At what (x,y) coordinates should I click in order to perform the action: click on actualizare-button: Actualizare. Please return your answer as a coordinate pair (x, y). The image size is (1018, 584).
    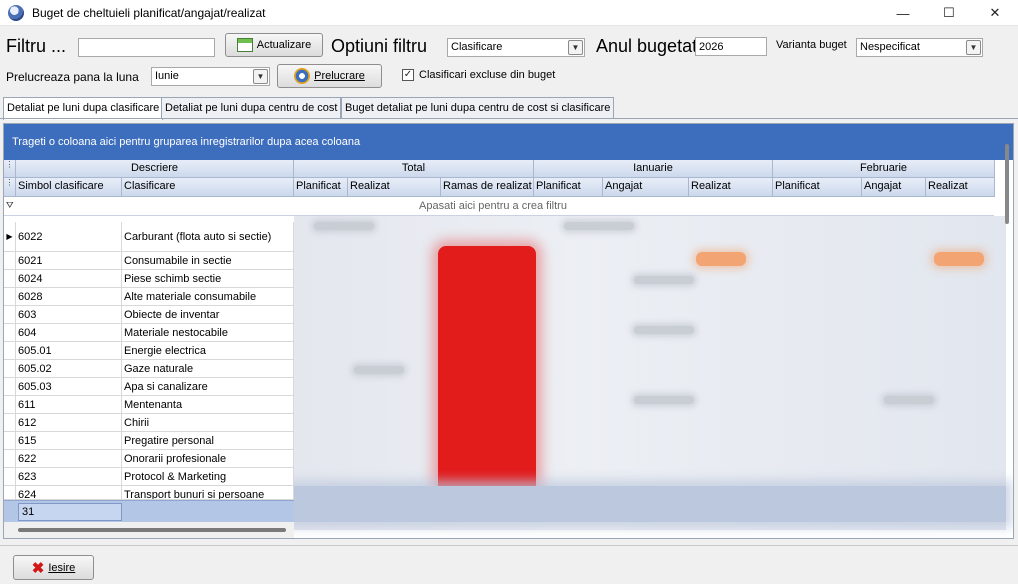
    Looking at the image, I should click on (274, 45).